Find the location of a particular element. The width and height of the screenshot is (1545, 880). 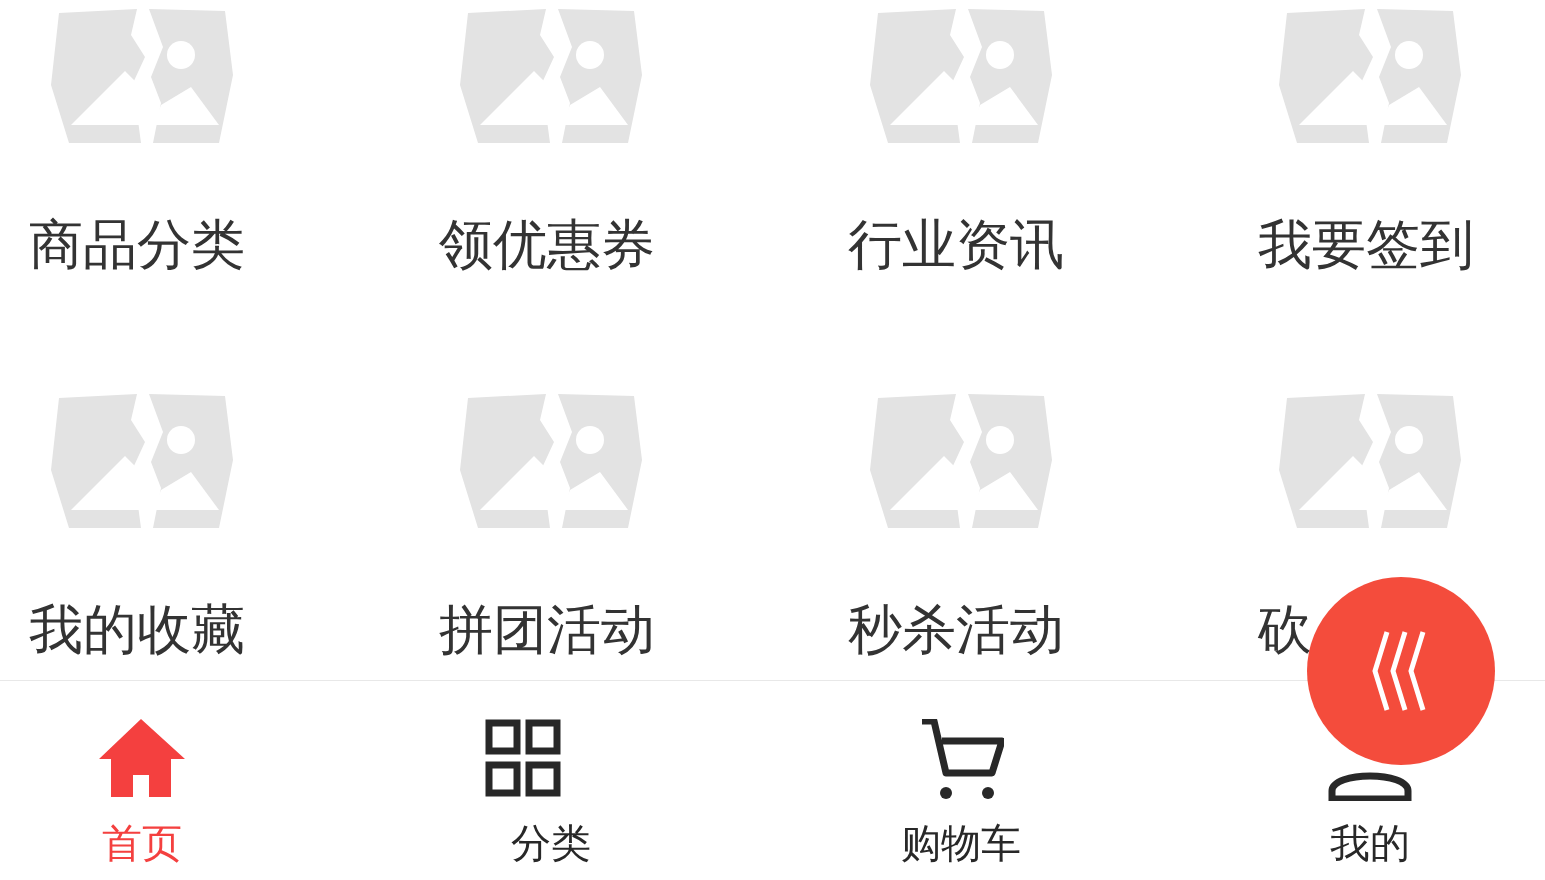

menu-label: 商品分类 is located at coordinates (137, 245).